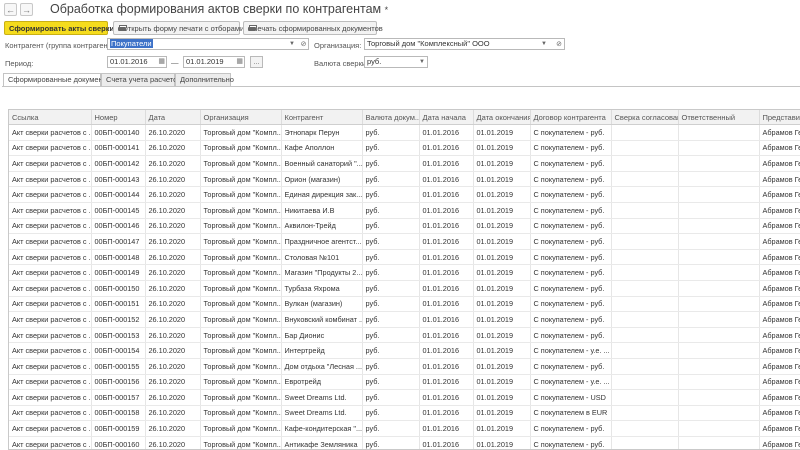 Image resolution: width=800 pixels, height=450 pixels. I want to click on column-header: Представите, so click(779, 117).